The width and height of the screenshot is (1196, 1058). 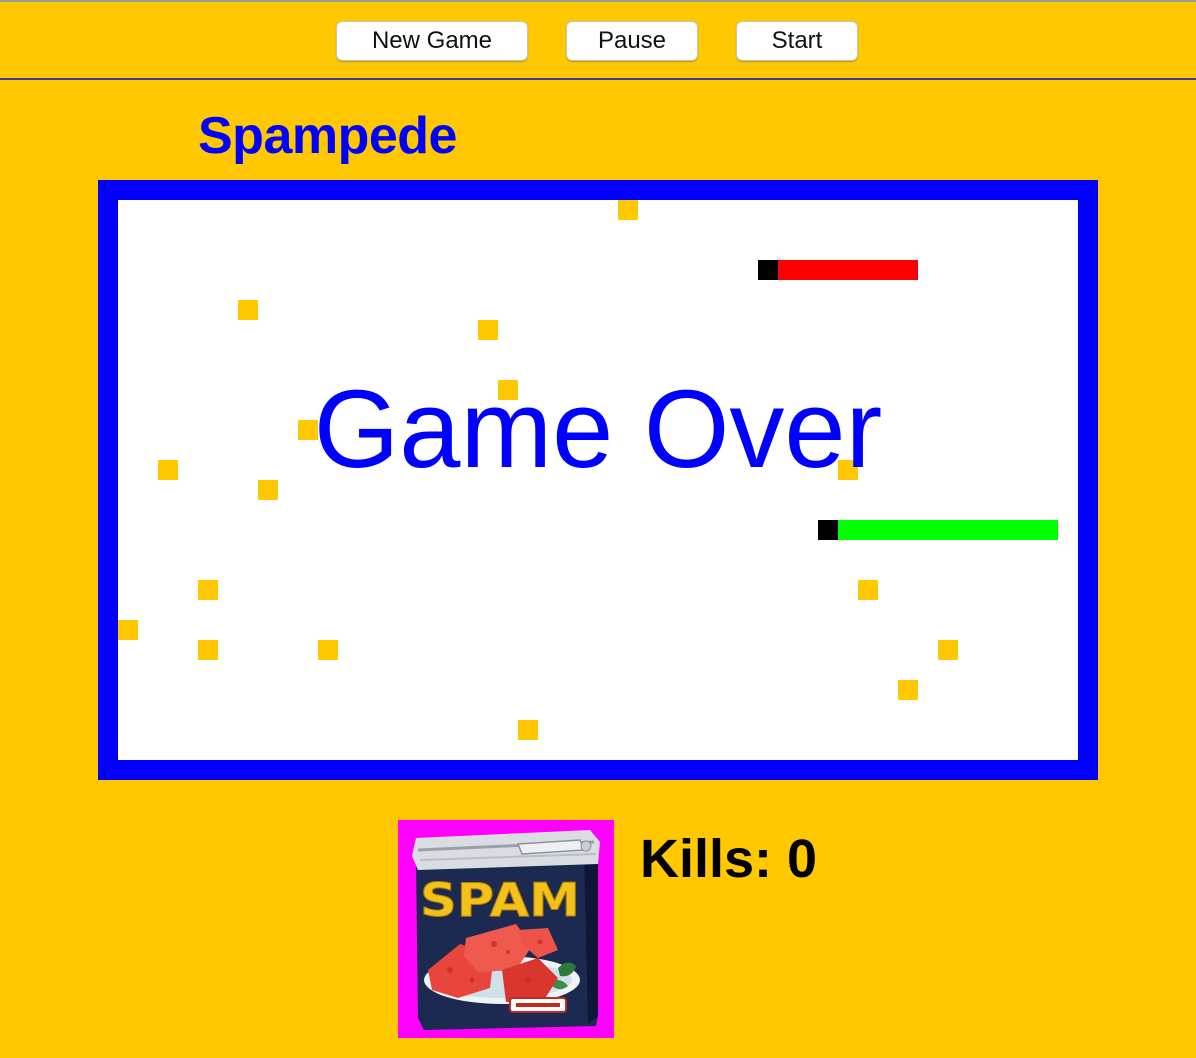 I want to click on start-button: Start, so click(x=797, y=41).